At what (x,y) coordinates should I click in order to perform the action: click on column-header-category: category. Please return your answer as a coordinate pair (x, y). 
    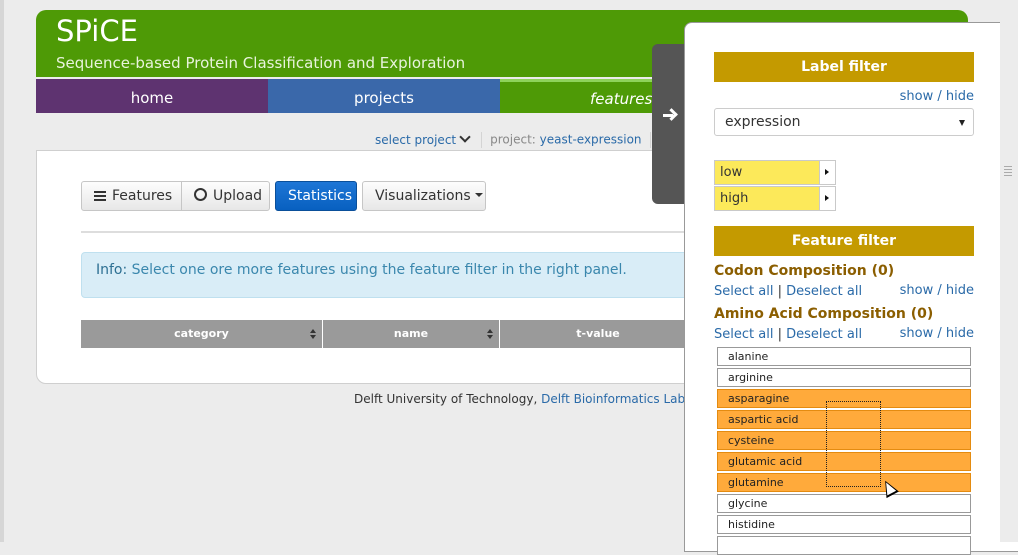
    Looking at the image, I should click on (202, 334).